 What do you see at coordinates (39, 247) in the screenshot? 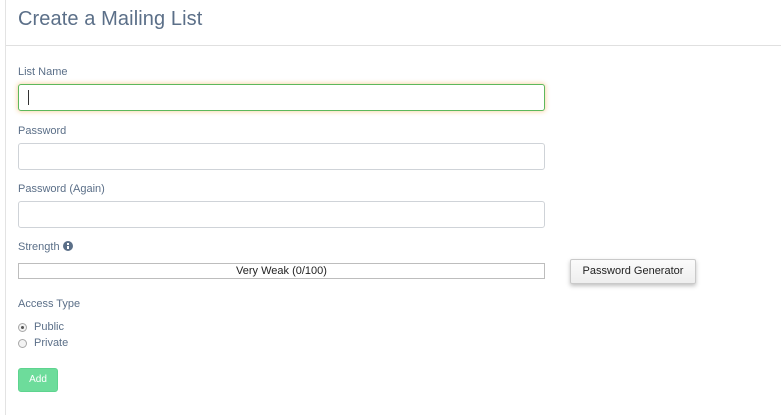
I see `strength-label: Strength` at bounding box center [39, 247].